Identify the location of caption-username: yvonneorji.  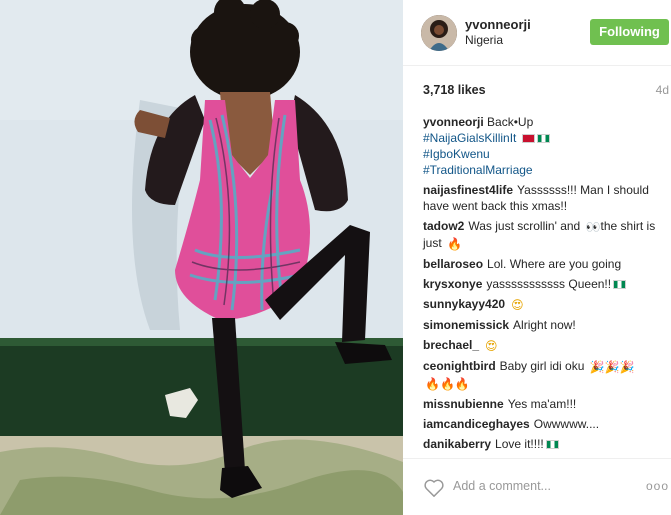
(453, 122).